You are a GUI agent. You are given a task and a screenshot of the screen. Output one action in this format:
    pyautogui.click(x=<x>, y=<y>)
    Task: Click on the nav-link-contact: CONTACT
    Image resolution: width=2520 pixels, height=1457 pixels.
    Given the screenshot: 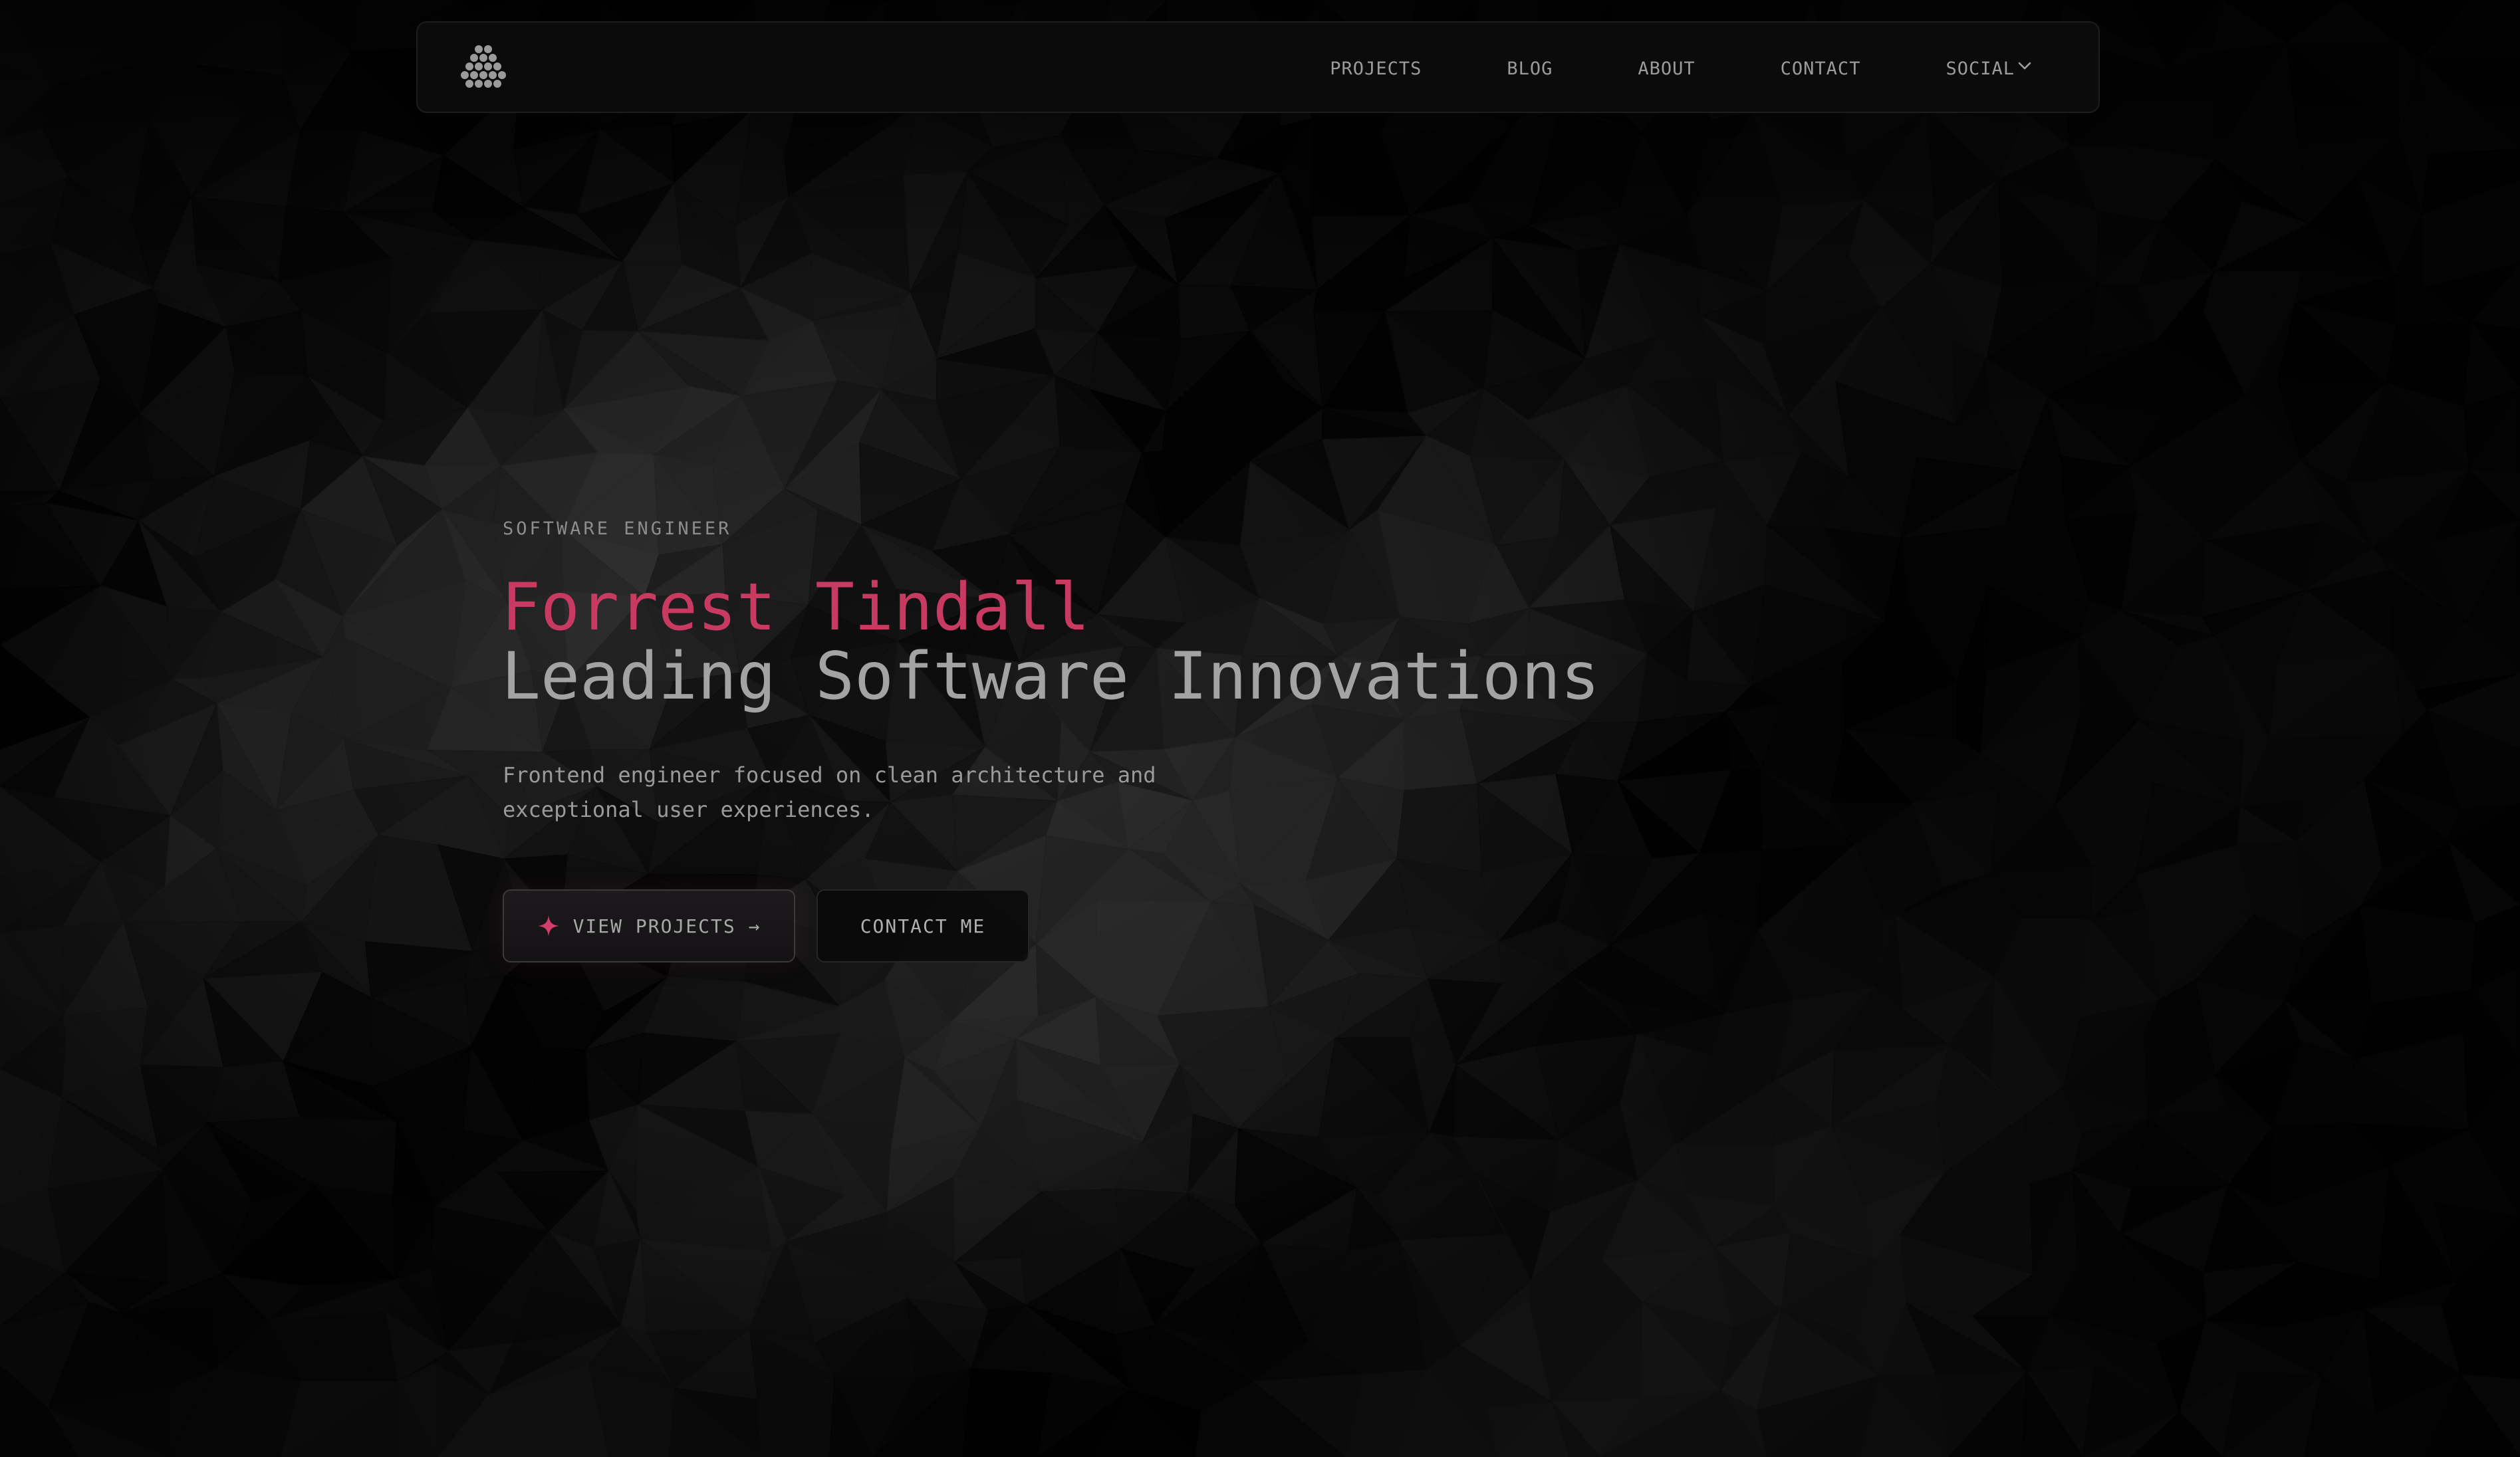 What is the action you would take?
    pyautogui.click(x=1821, y=68)
    